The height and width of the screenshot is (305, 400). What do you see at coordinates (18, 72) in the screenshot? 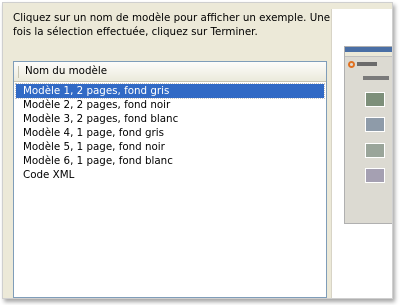
I see `column-divider` at bounding box center [18, 72].